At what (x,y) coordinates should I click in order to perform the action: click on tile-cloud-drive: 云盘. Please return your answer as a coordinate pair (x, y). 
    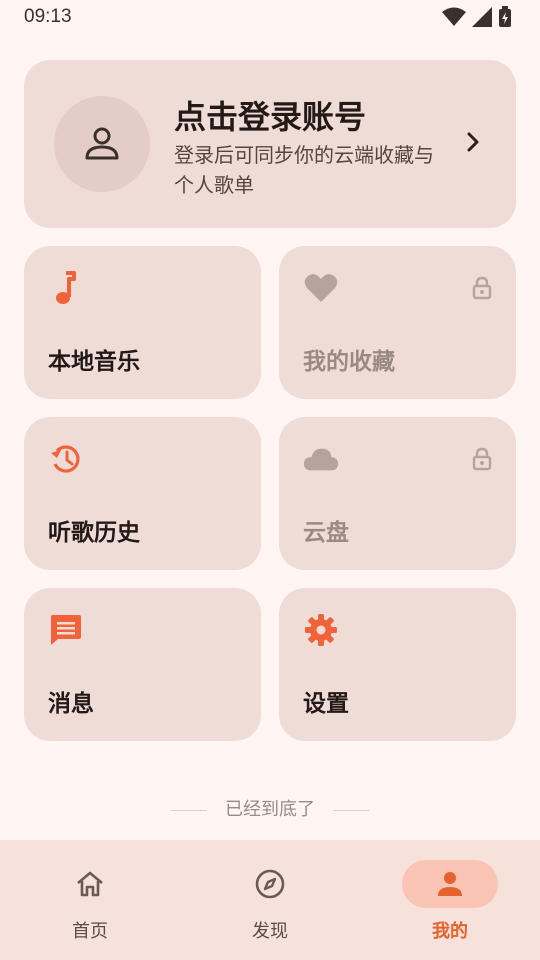
    Looking at the image, I should click on (397, 493).